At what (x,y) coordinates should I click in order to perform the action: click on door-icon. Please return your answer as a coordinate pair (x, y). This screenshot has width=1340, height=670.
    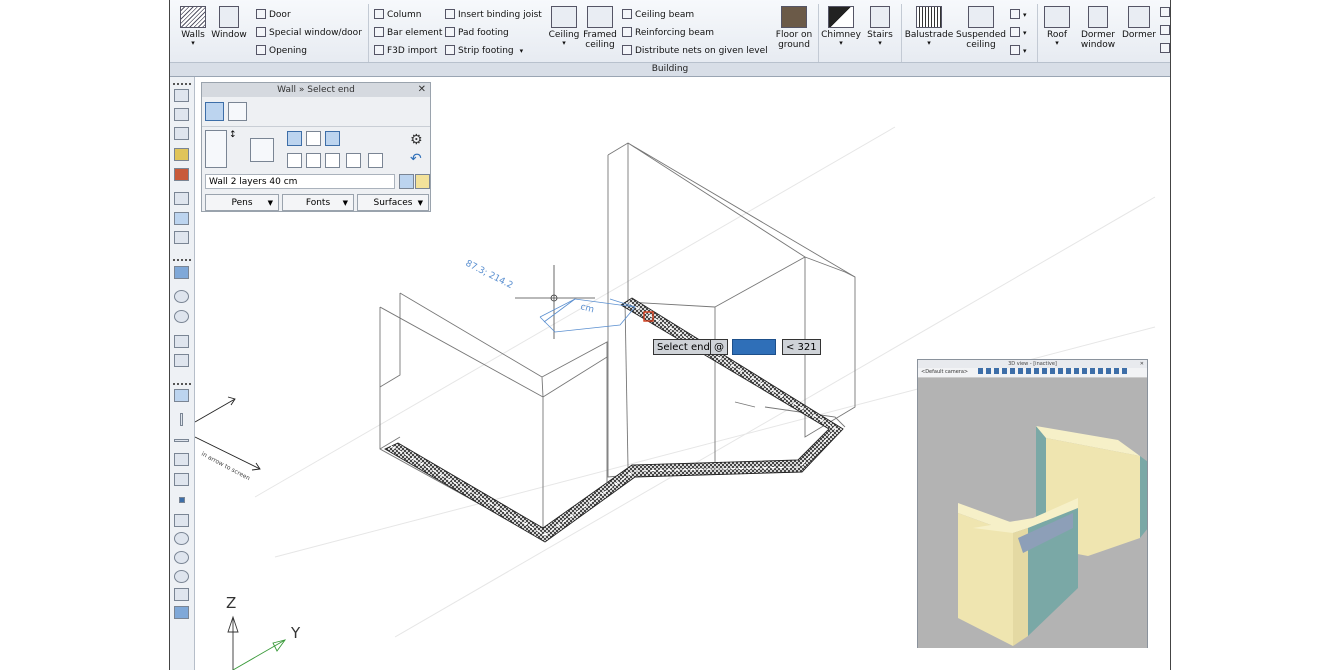
    Looking at the image, I should click on (261, 14).